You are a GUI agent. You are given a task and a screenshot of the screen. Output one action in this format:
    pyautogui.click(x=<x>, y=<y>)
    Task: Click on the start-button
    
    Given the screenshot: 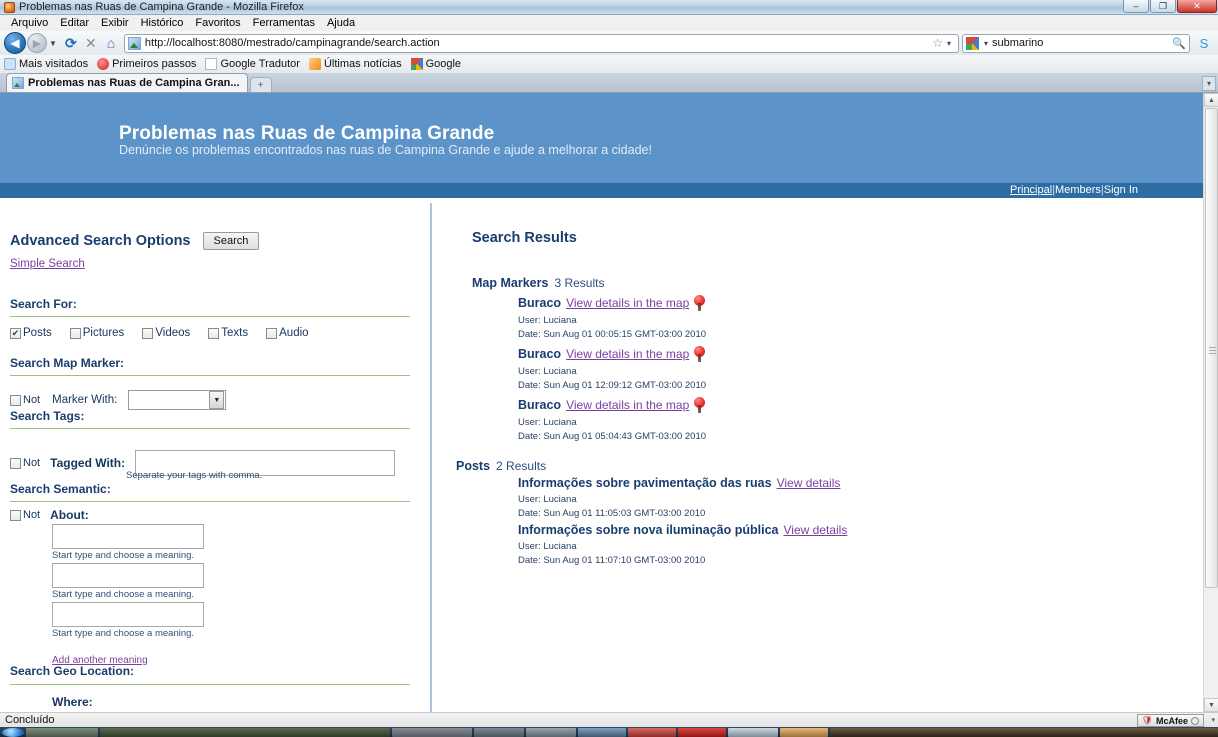 What is the action you would take?
    pyautogui.click(x=13, y=732)
    